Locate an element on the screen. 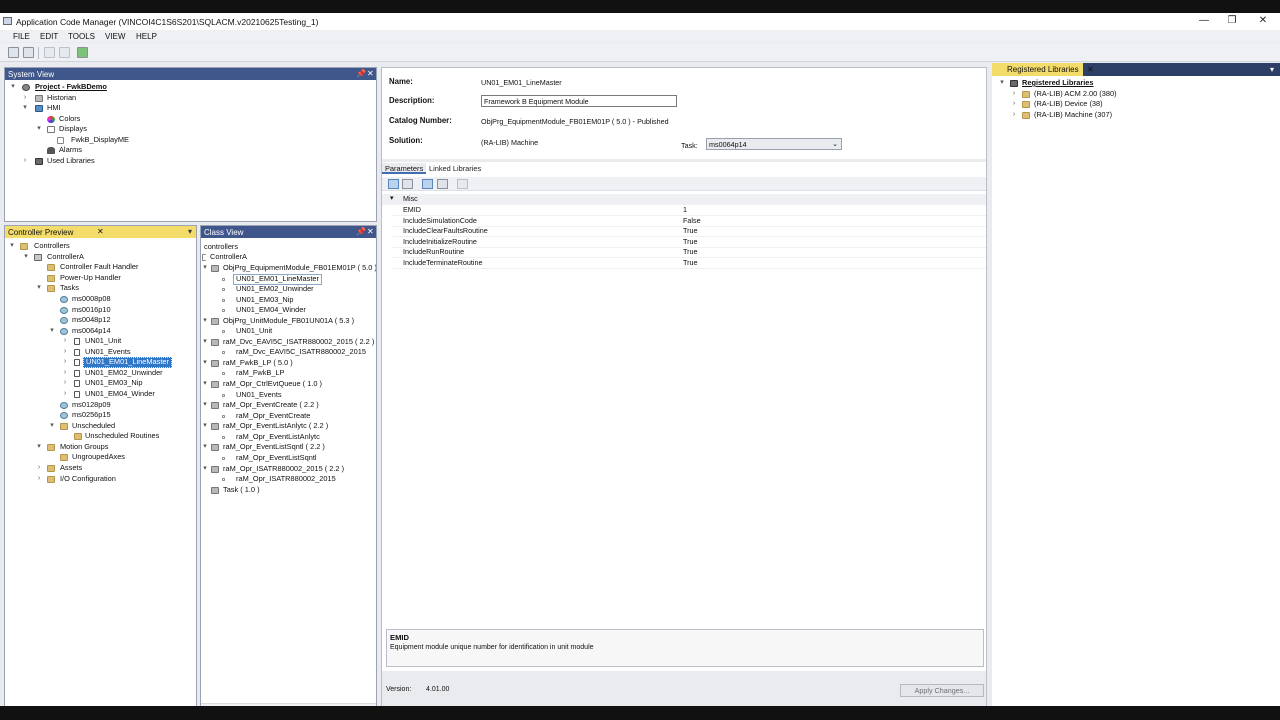  categorized-icon is located at coordinates (393, 184).